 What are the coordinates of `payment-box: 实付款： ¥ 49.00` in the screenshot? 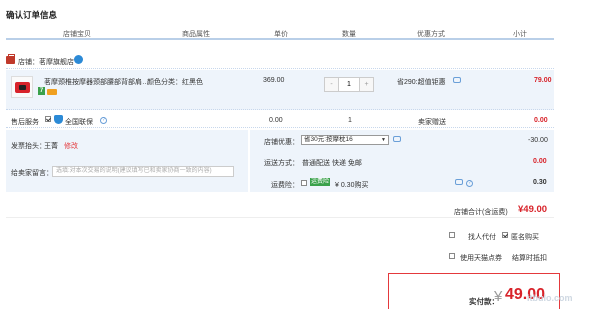 It's located at (474, 291).